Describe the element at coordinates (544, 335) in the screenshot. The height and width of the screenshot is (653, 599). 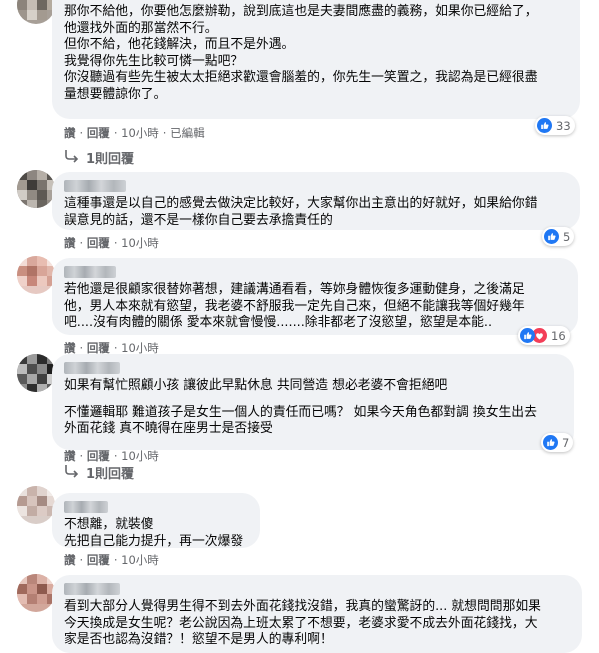
I see `reaction-summary: 16` at that location.